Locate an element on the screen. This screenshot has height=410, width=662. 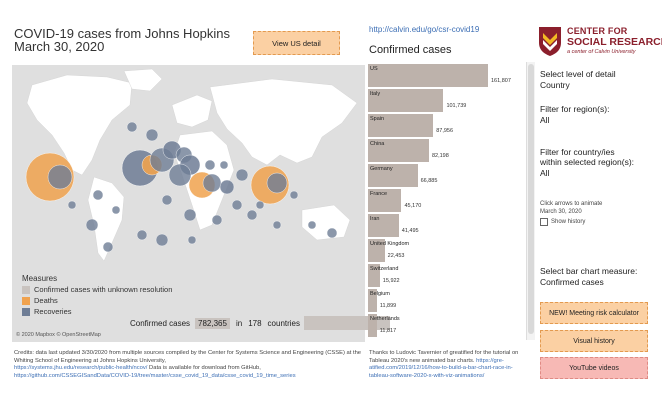
bar-chart-scrollbar is located at coordinates (531, 201).